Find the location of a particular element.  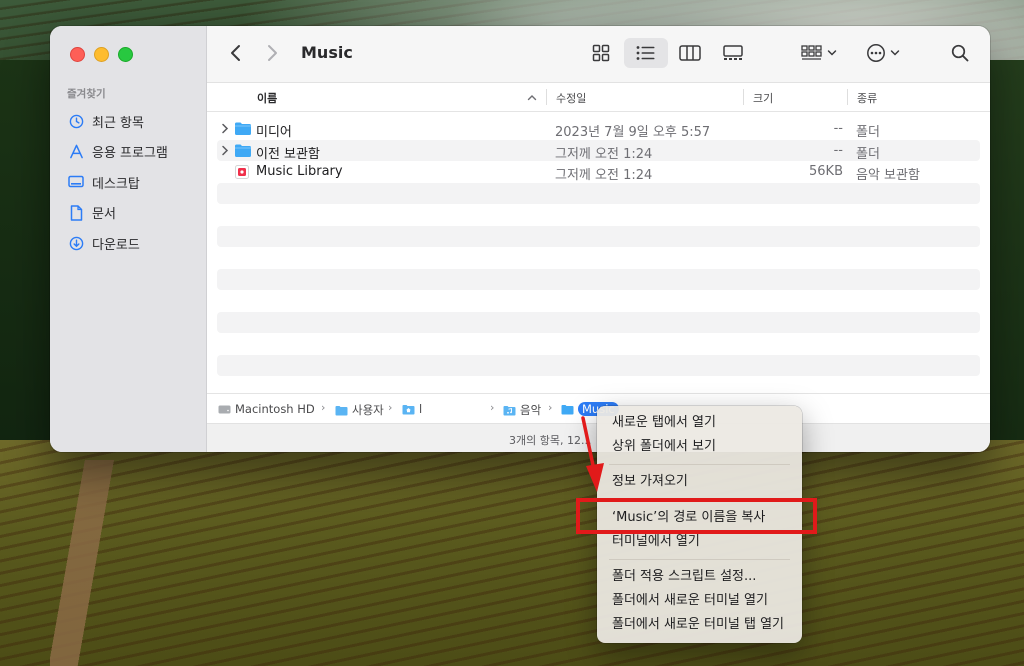

menu-item-new-terminal-at-folder: 폴더에서 새로운 터미널 열기 is located at coordinates (690, 601).